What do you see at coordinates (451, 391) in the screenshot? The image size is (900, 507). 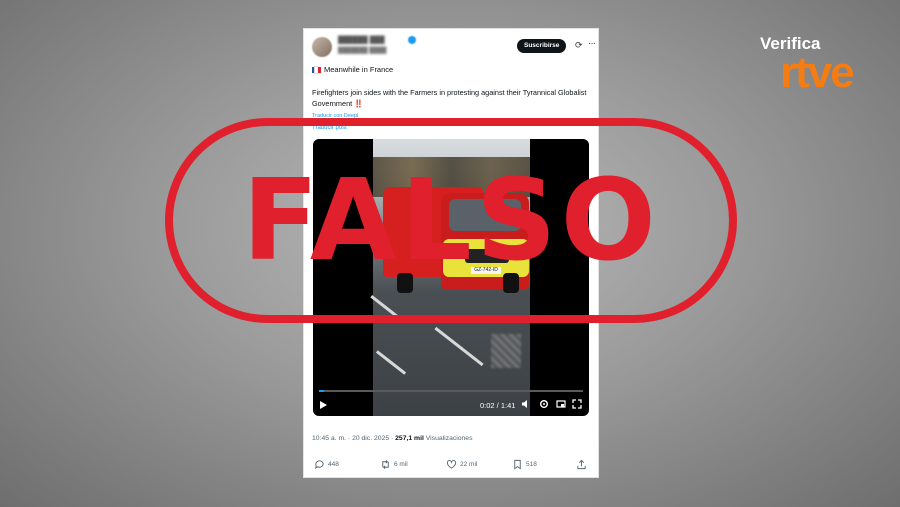 I see `video-progress-bar` at bounding box center [451, 391].